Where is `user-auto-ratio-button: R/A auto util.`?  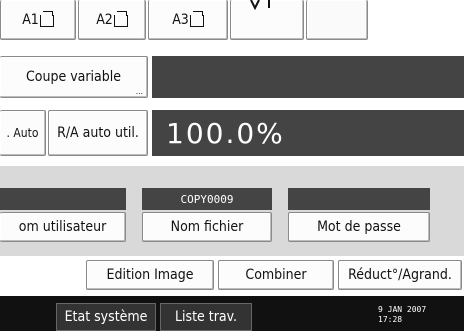
user-auto-ratio-button: R/A auto util. is located at coordinates (98, 133).